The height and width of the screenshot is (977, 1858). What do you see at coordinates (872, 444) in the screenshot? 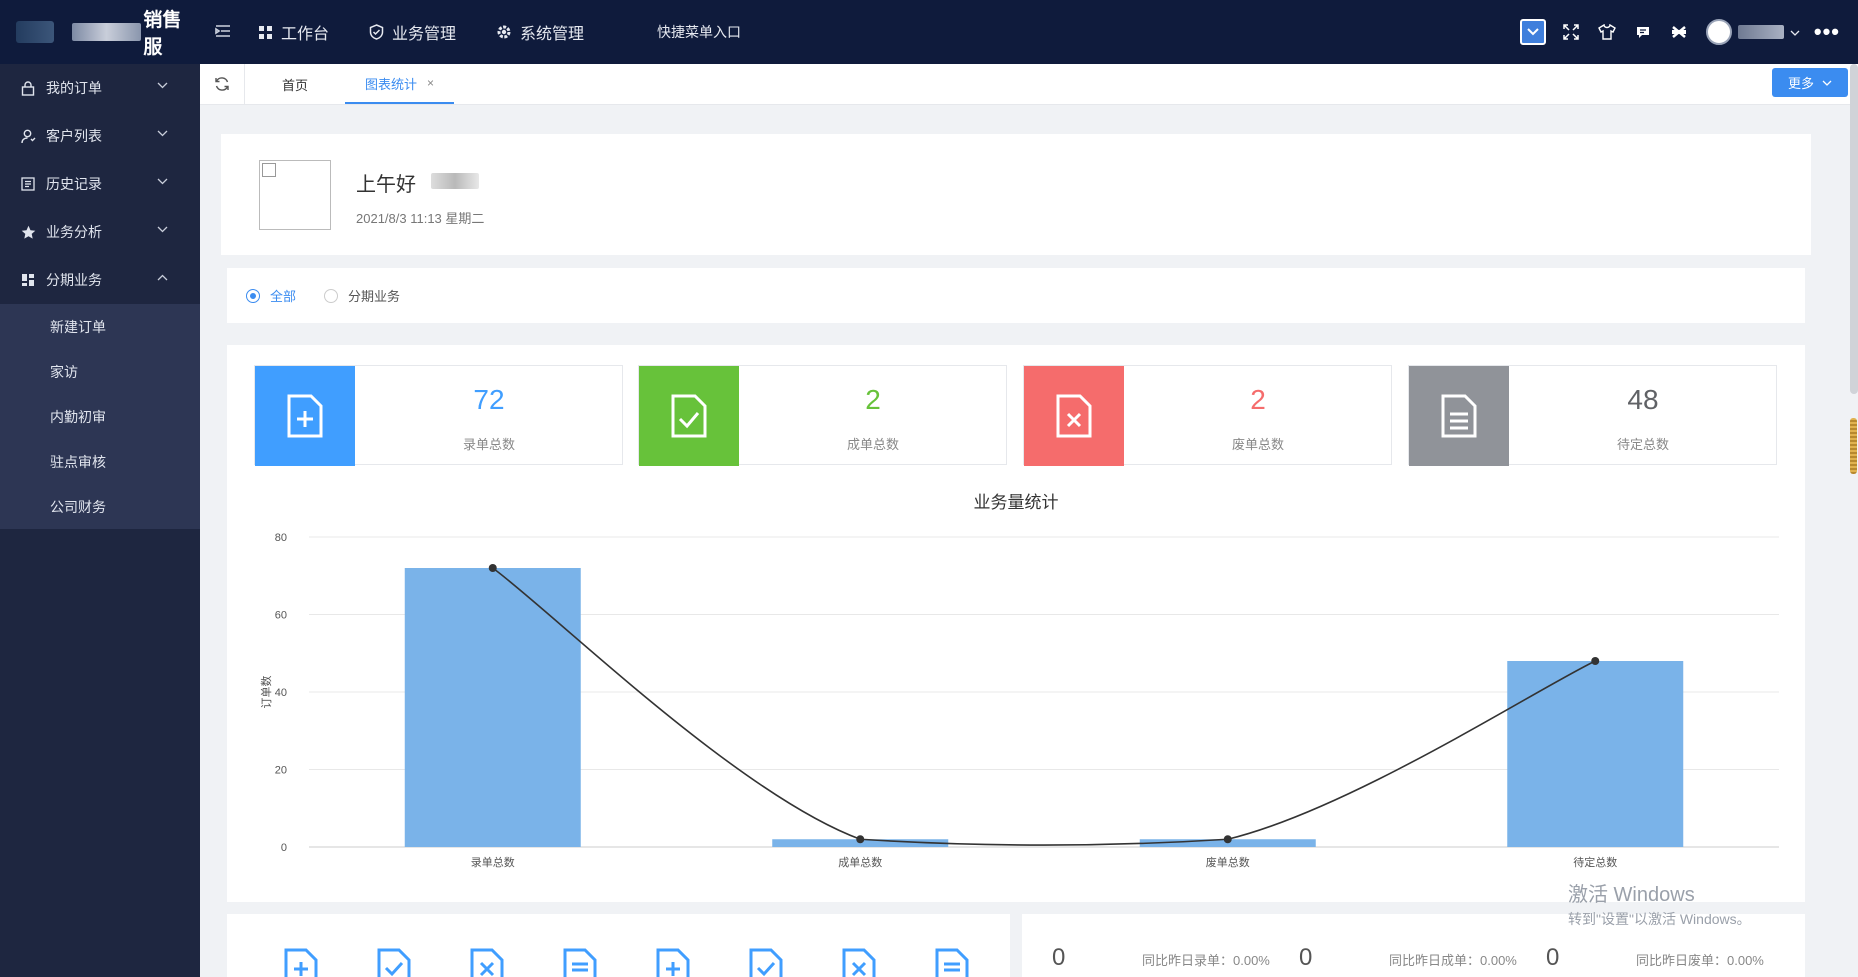
I see `stat-label: 成单总数` at bounding box center [872, 444].